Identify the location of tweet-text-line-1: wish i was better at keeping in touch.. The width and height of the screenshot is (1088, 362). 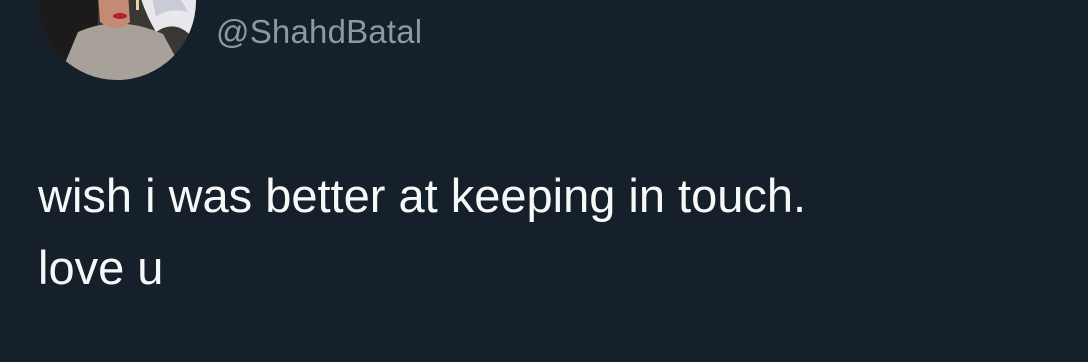
(422, 195).